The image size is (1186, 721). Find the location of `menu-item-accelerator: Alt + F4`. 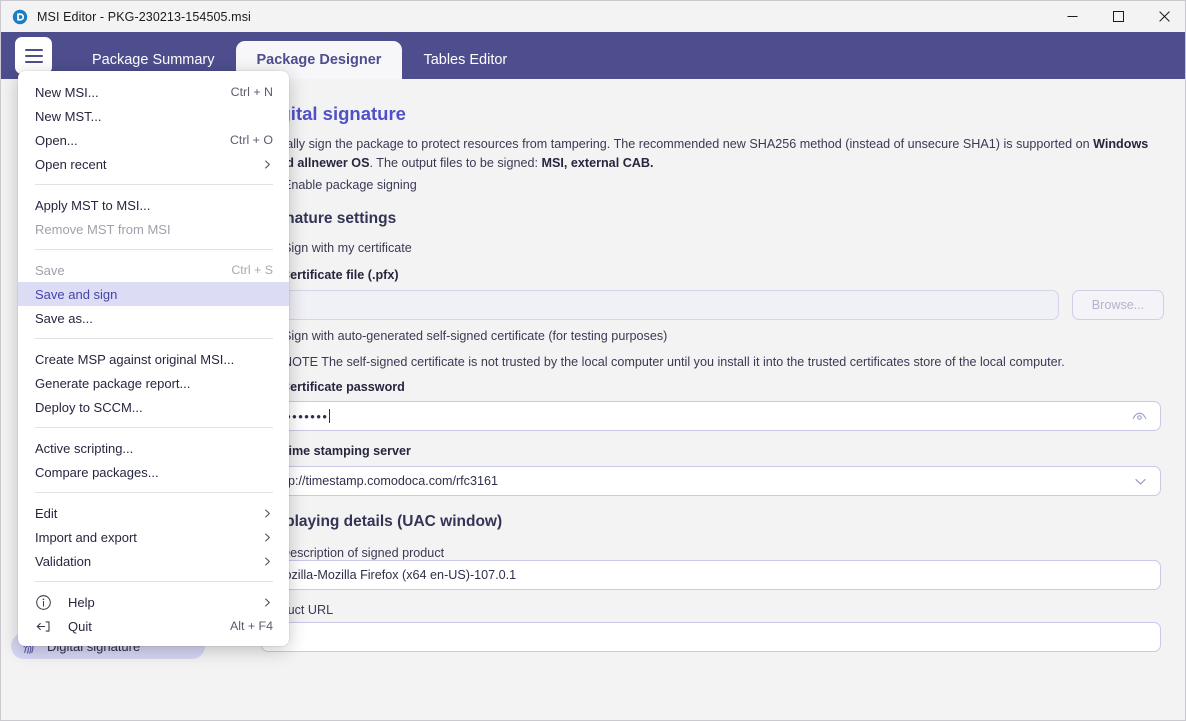

menu-item-accelerator: Alt + F4 is located at coordinates (251, 626).